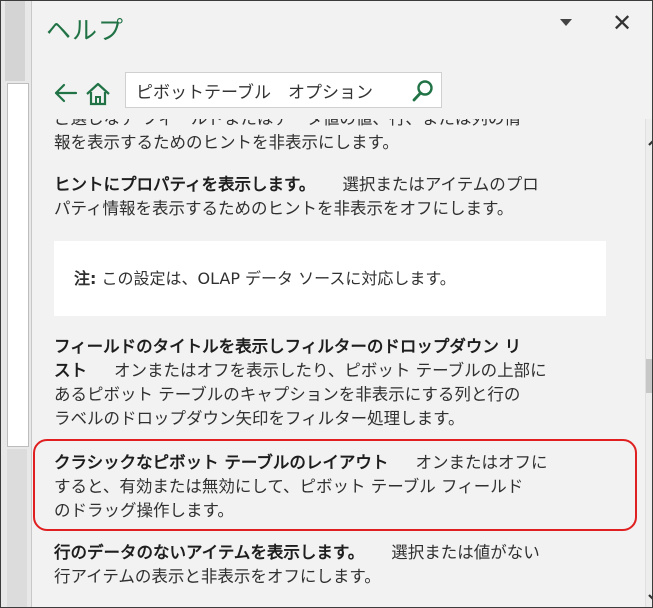  I want to click on text-line: ご選しなデ フィールドまたはデータ値の値、行、または列の情, so click(330, 125).